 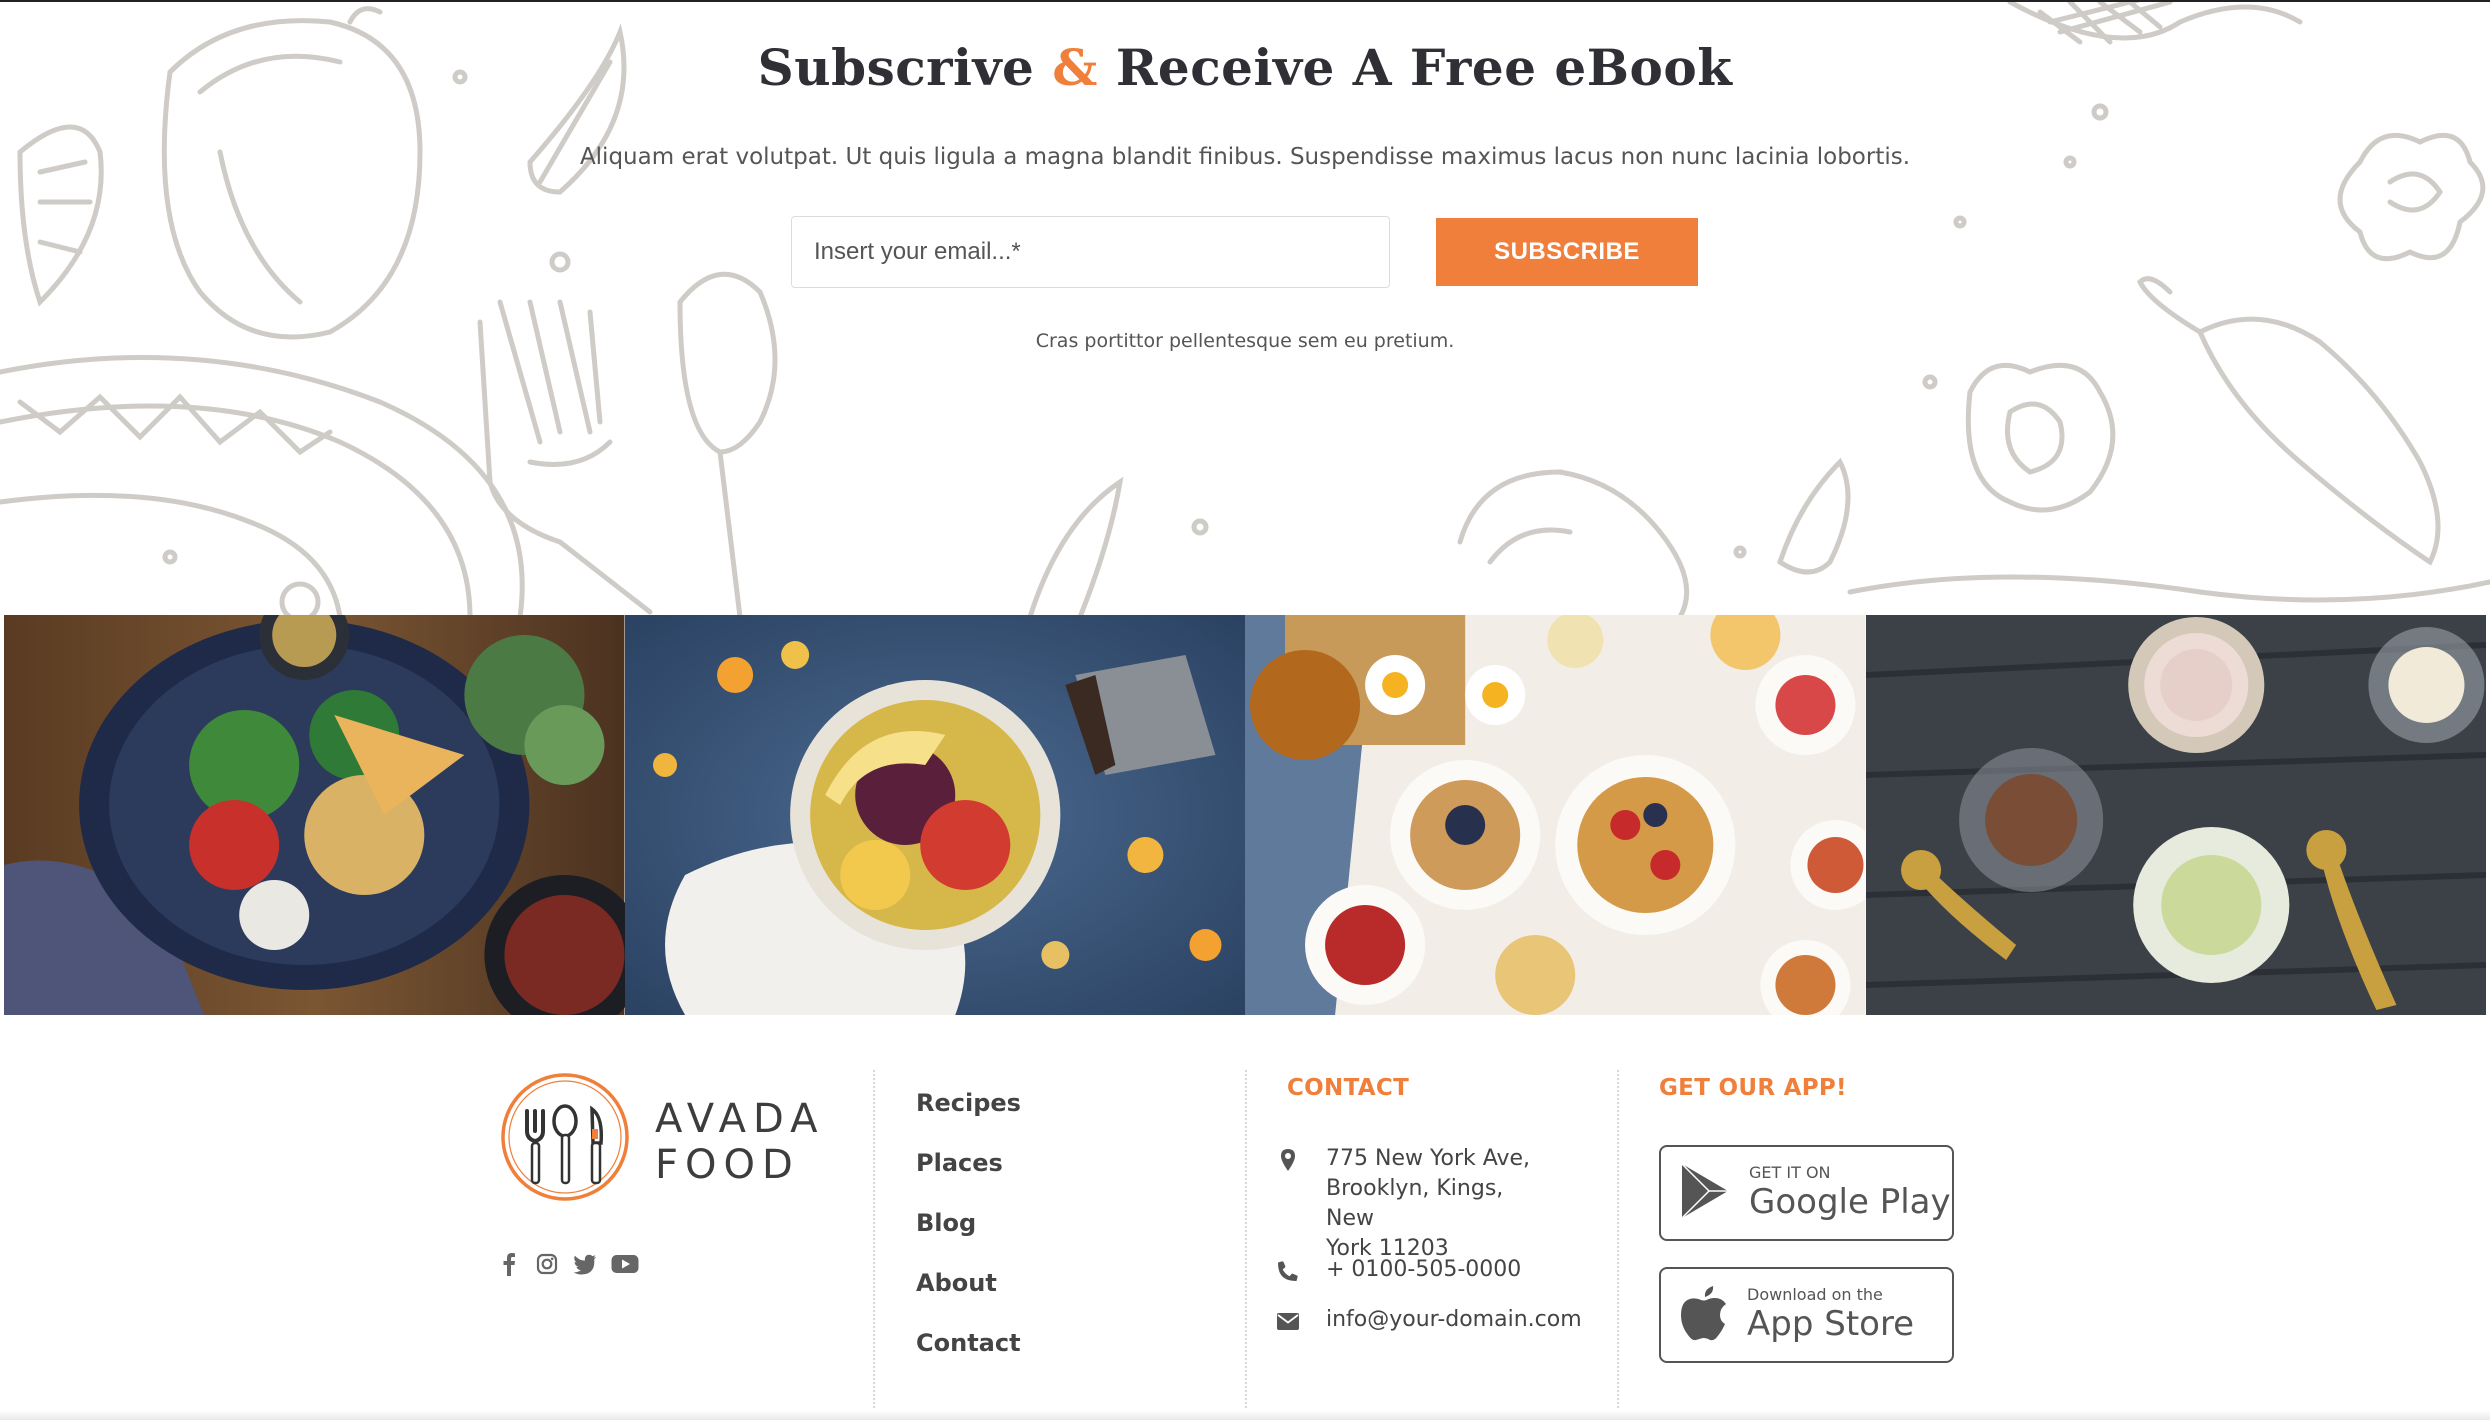 I want to click on avada-food-logo-icon, so click(x=567, y=1139).